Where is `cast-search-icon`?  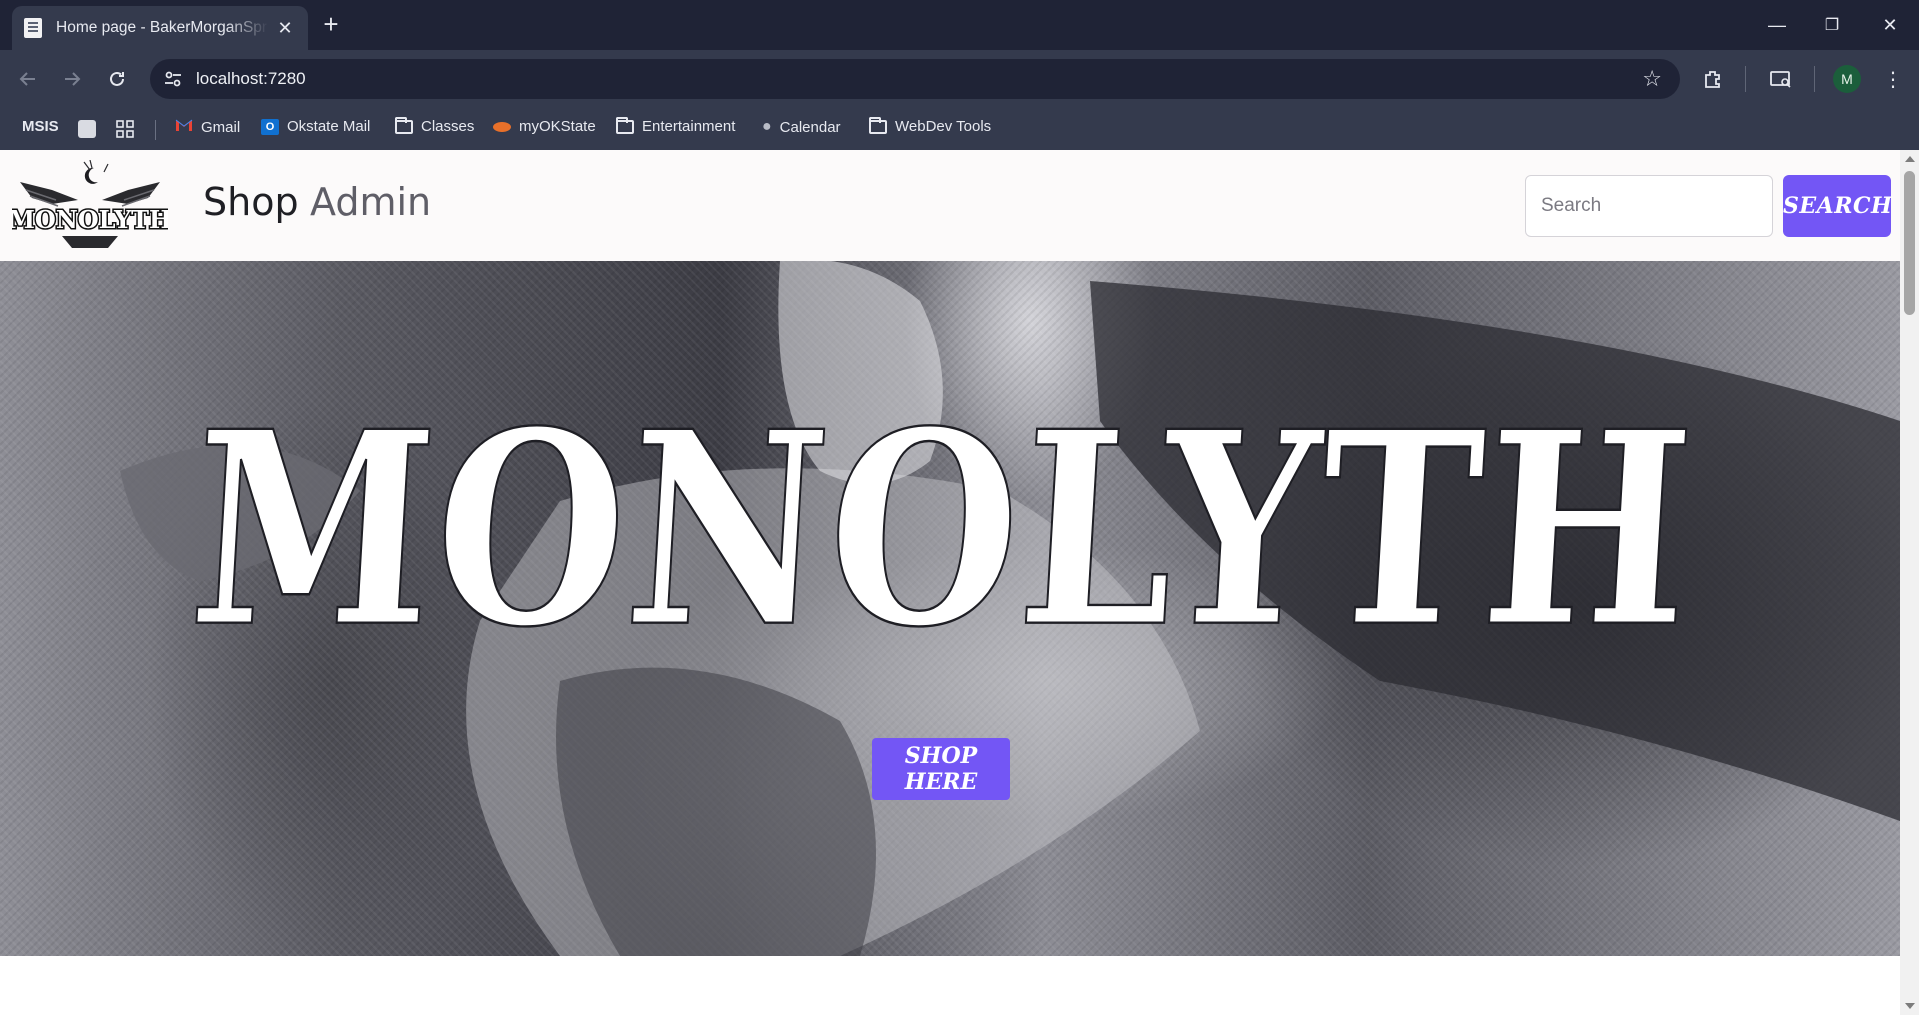 cast-search-icon is located at coordinates (1781, 79).